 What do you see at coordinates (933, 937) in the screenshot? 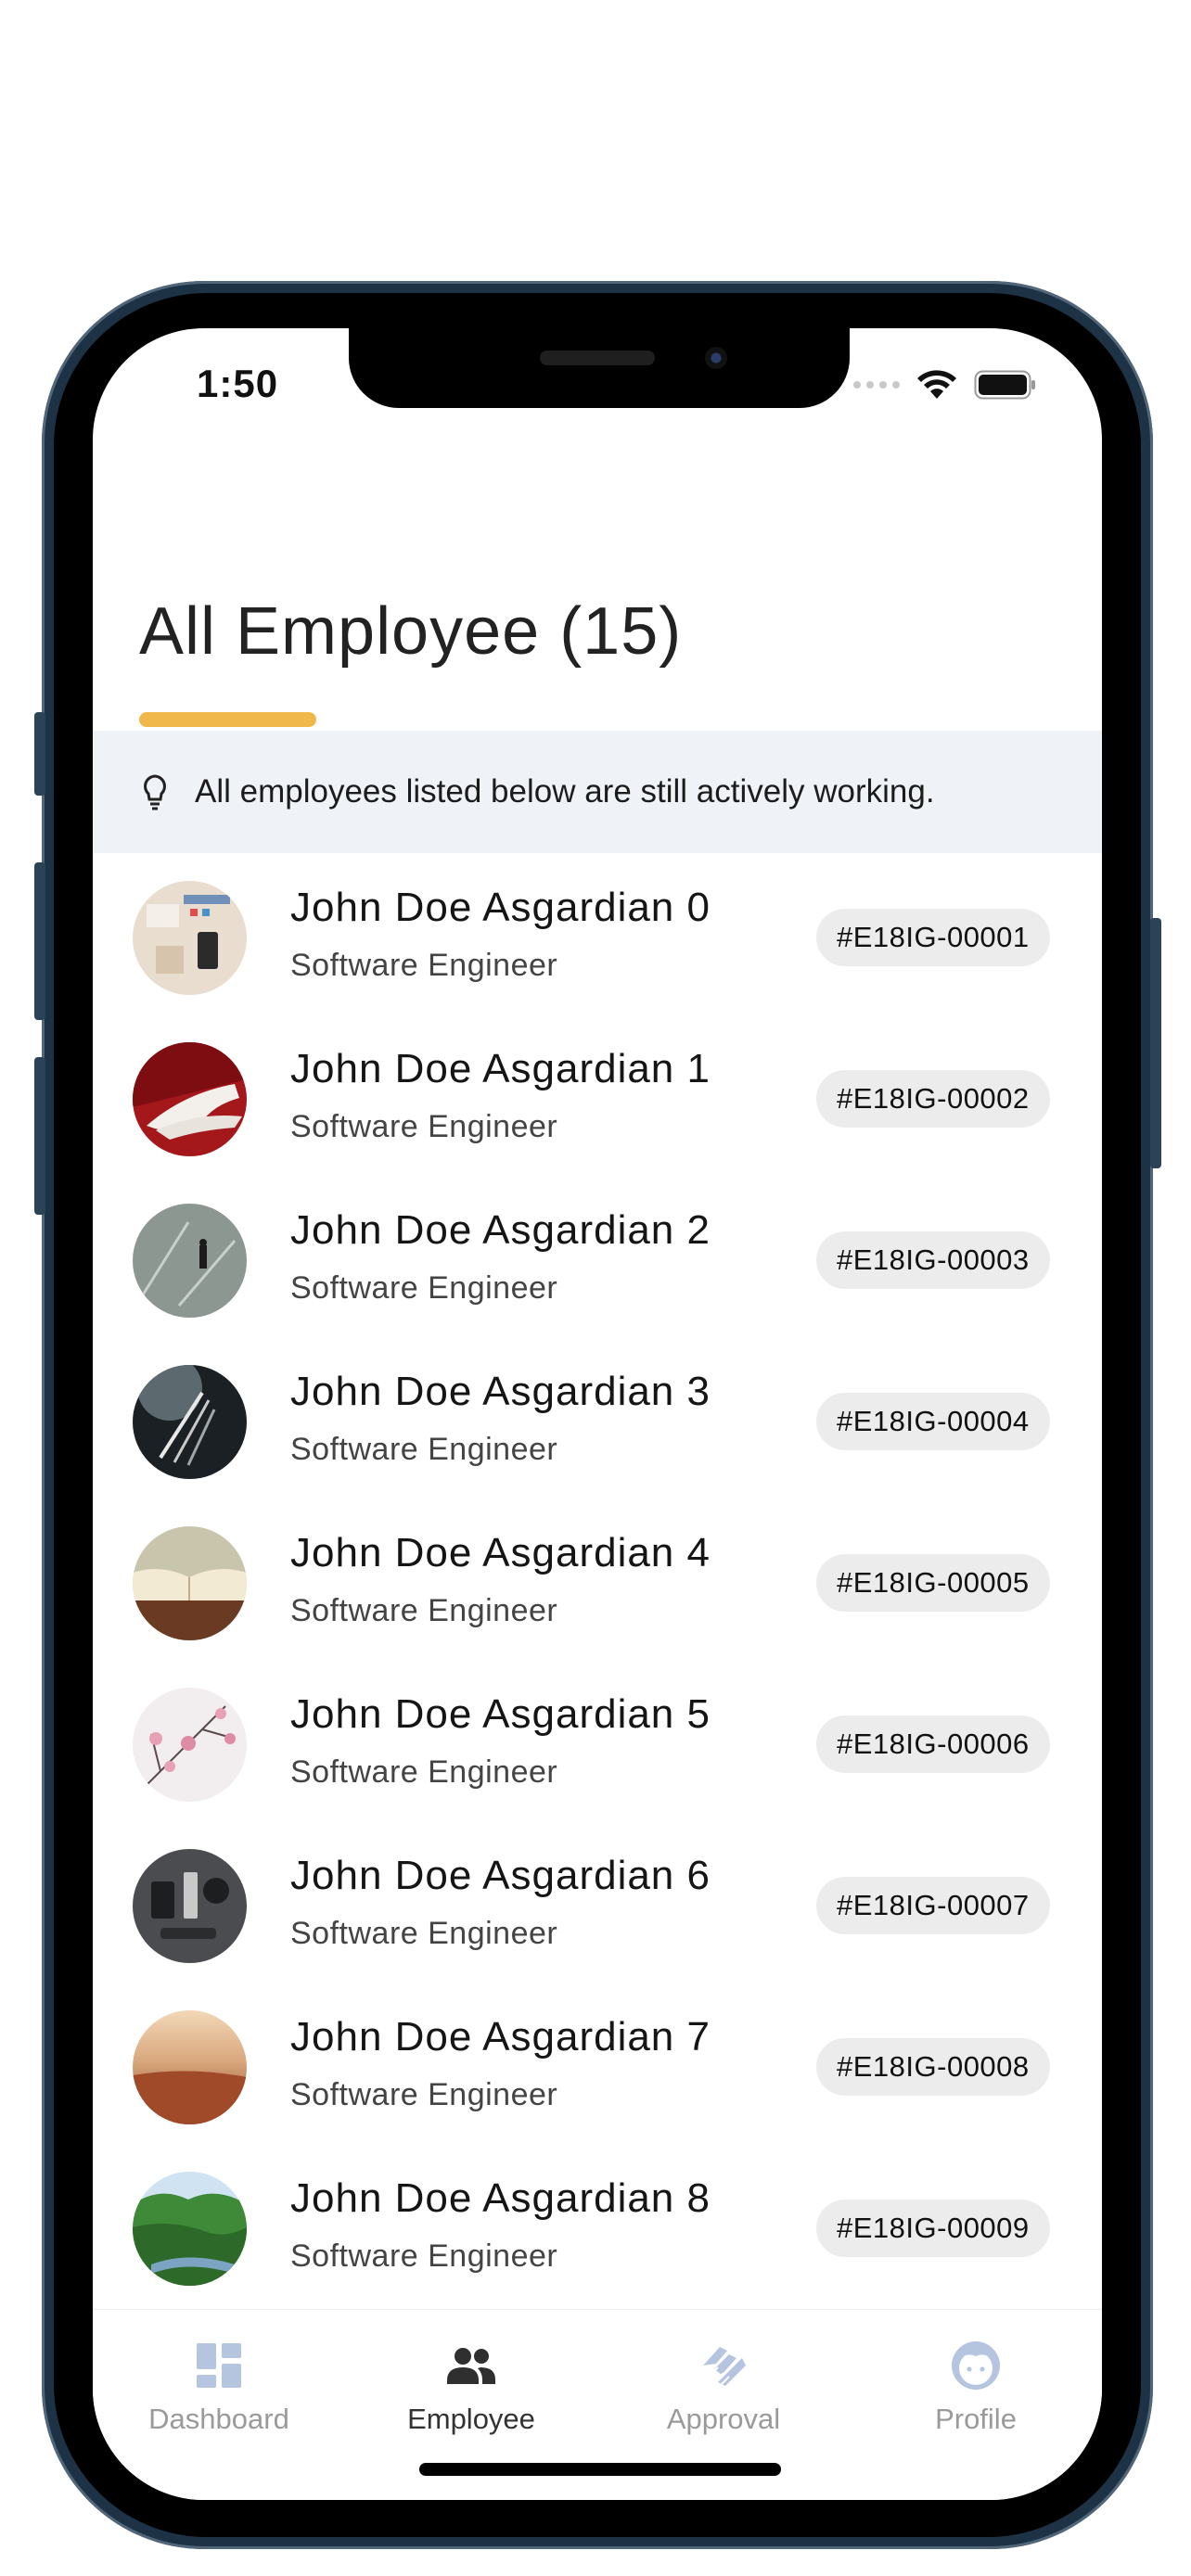
I see `employee-id-badge: #E18IG-00001` at bounding box center [933, 937].